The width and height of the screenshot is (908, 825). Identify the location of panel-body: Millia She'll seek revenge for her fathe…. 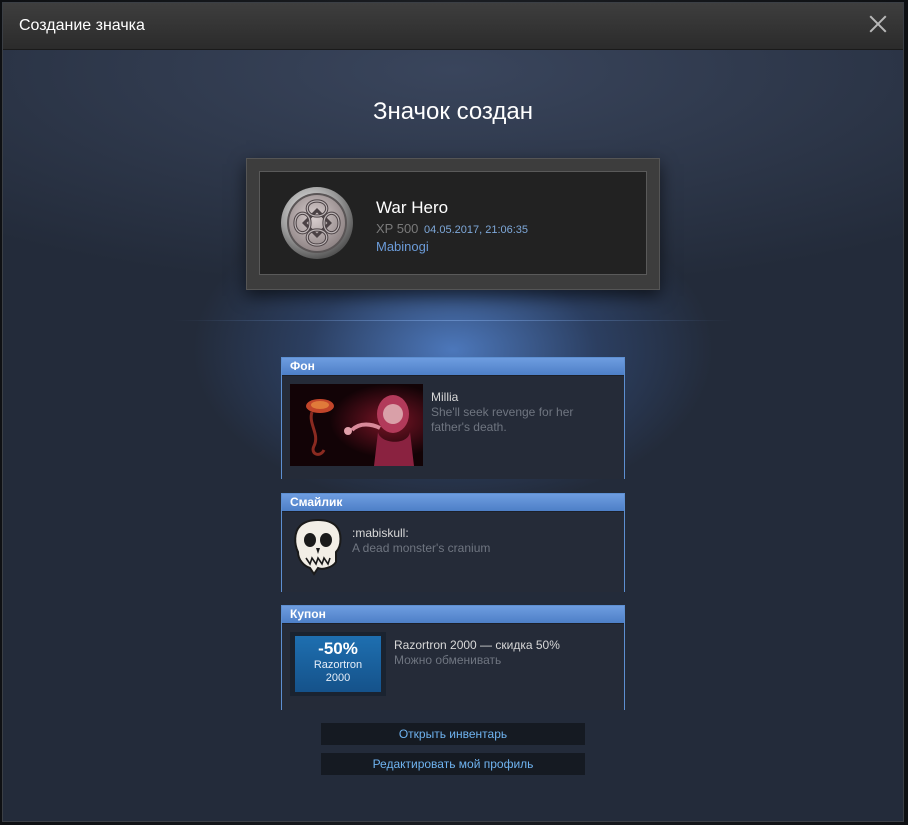
(453, 427).